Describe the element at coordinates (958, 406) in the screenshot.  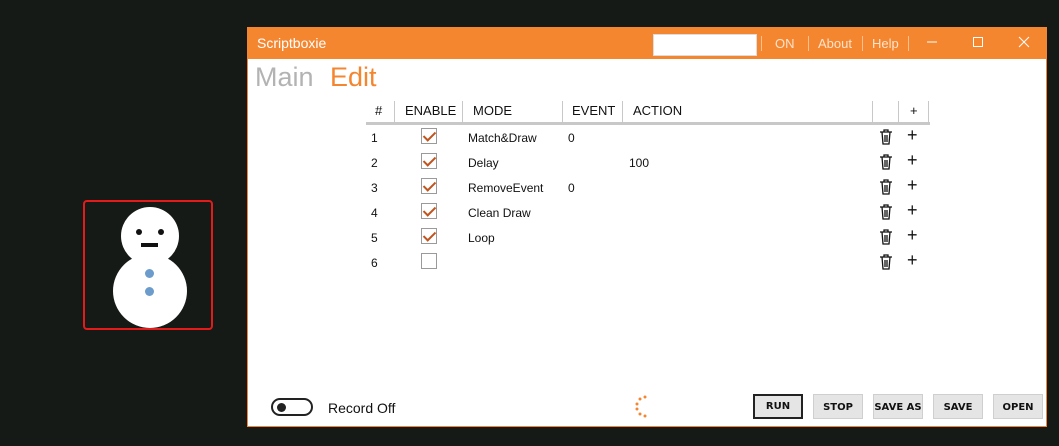
I see `save-button: SAVE` at that location.